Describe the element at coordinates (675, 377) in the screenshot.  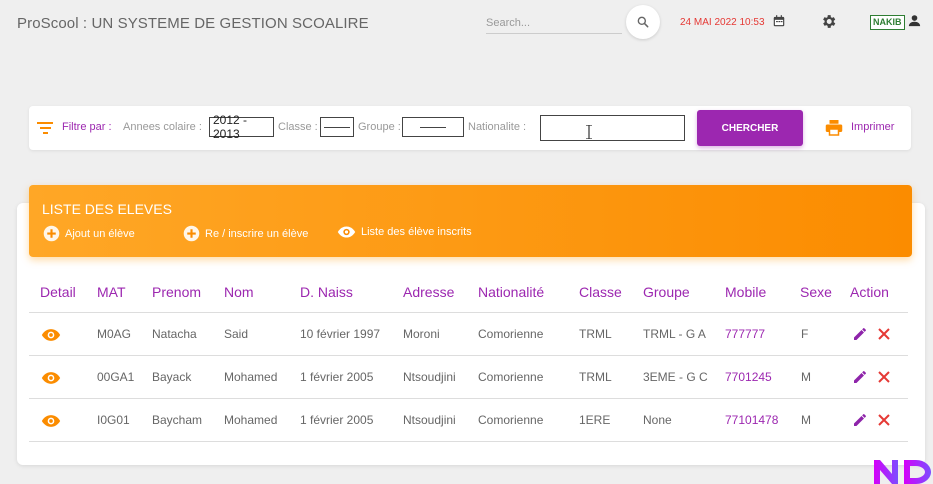
I see `cell-groupe: 3EME - G C` at that location.